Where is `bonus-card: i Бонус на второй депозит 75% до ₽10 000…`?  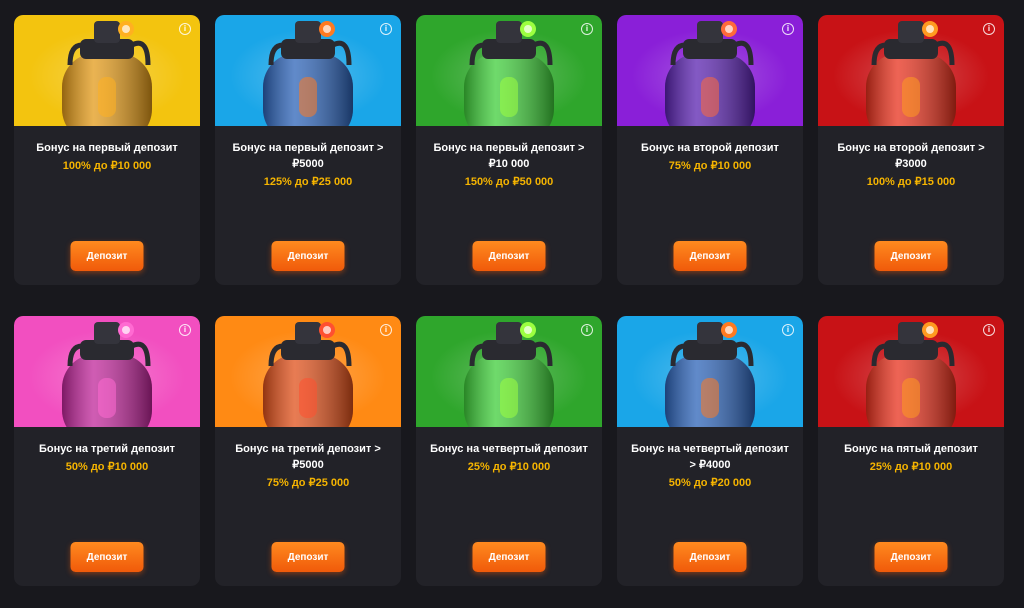 bonus-card: i Бонус на второй депозит 75% до ₽10 000… is located at coordinates (710, 150).